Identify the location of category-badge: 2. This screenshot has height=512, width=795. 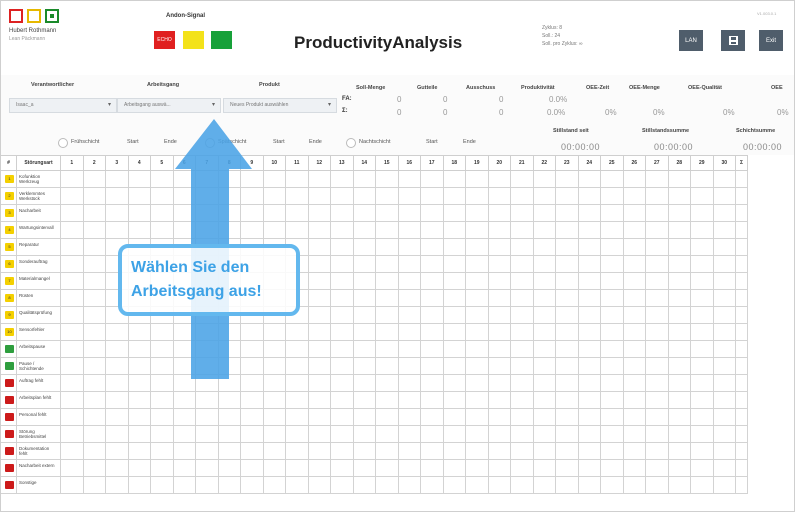
(9, 196).